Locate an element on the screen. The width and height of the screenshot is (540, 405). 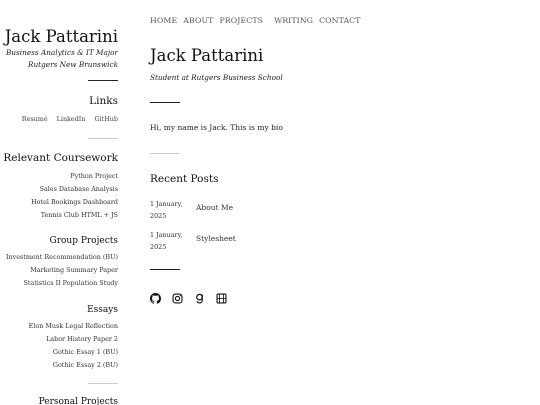
link-resume: Resumé is located at coordinates (35, 119).